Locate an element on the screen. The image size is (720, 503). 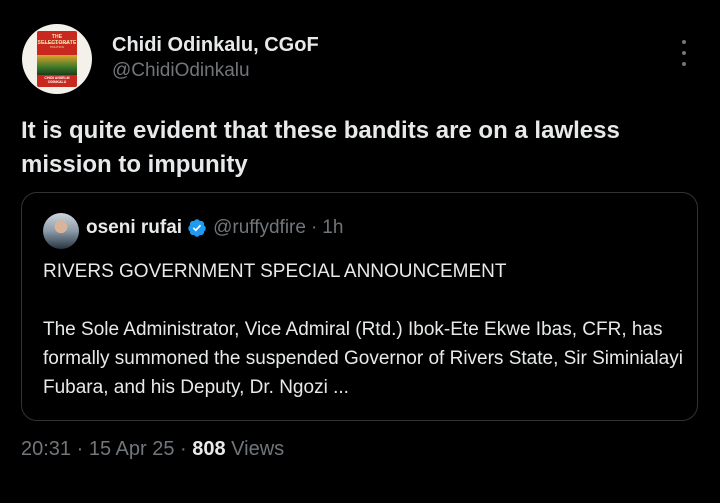
author-name: Chidi Odinkalu, CGoF is located at coordinates (215, 45).